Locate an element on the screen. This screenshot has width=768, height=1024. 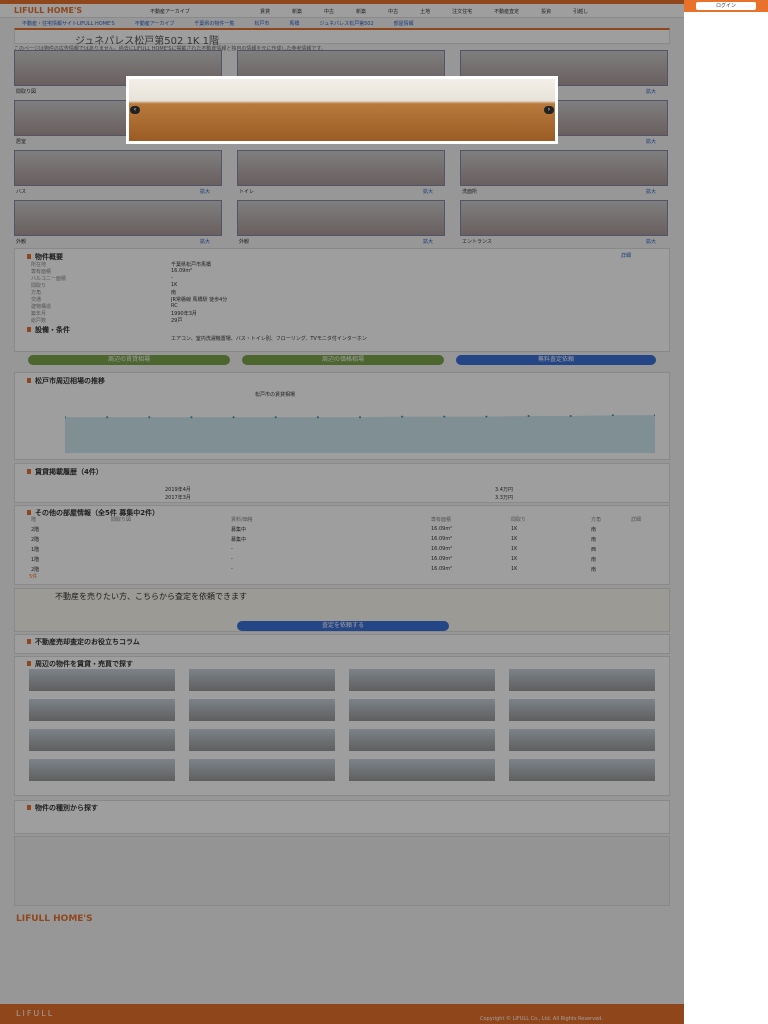
login-button: ログイン is located at coordinates (726, 6).